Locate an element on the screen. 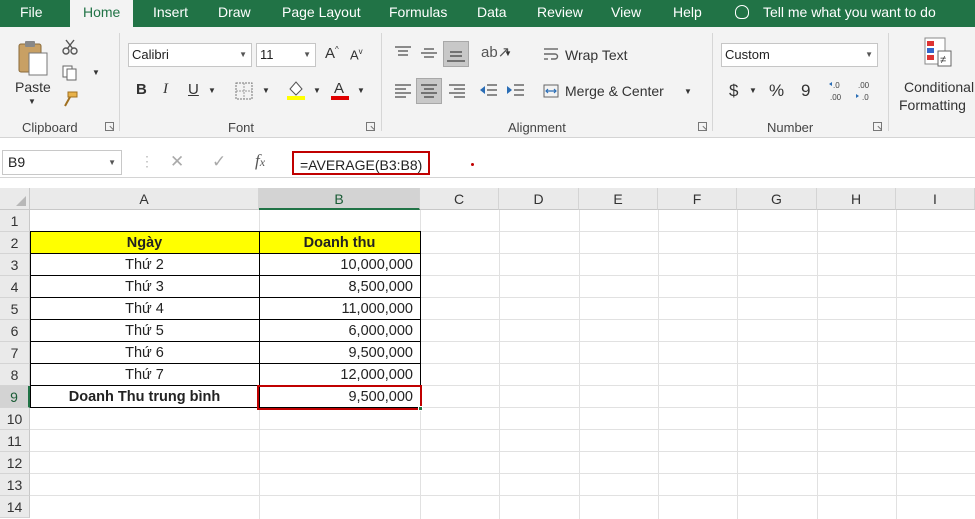  row-header-6: 6 is located at coordinates (15, 331).